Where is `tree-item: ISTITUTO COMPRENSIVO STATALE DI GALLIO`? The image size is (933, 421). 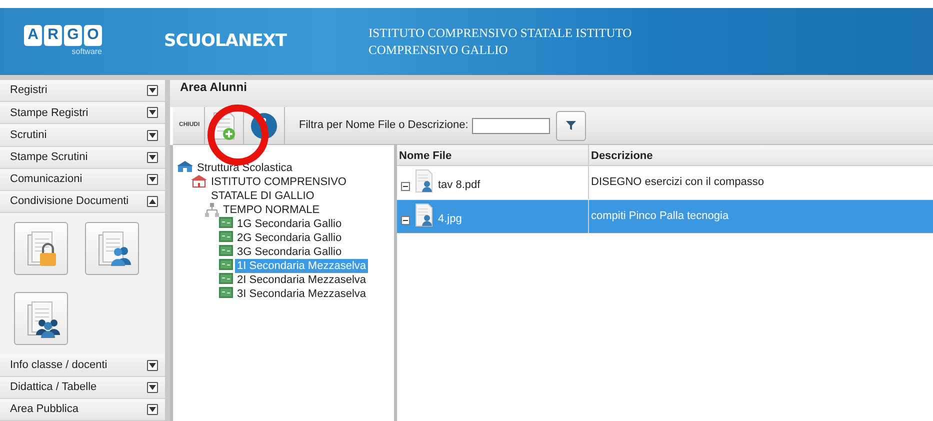
tree-item: ISTITUTO COMPRENSIVO STATALE DI GALLIO is located at coordinates (299, 189).